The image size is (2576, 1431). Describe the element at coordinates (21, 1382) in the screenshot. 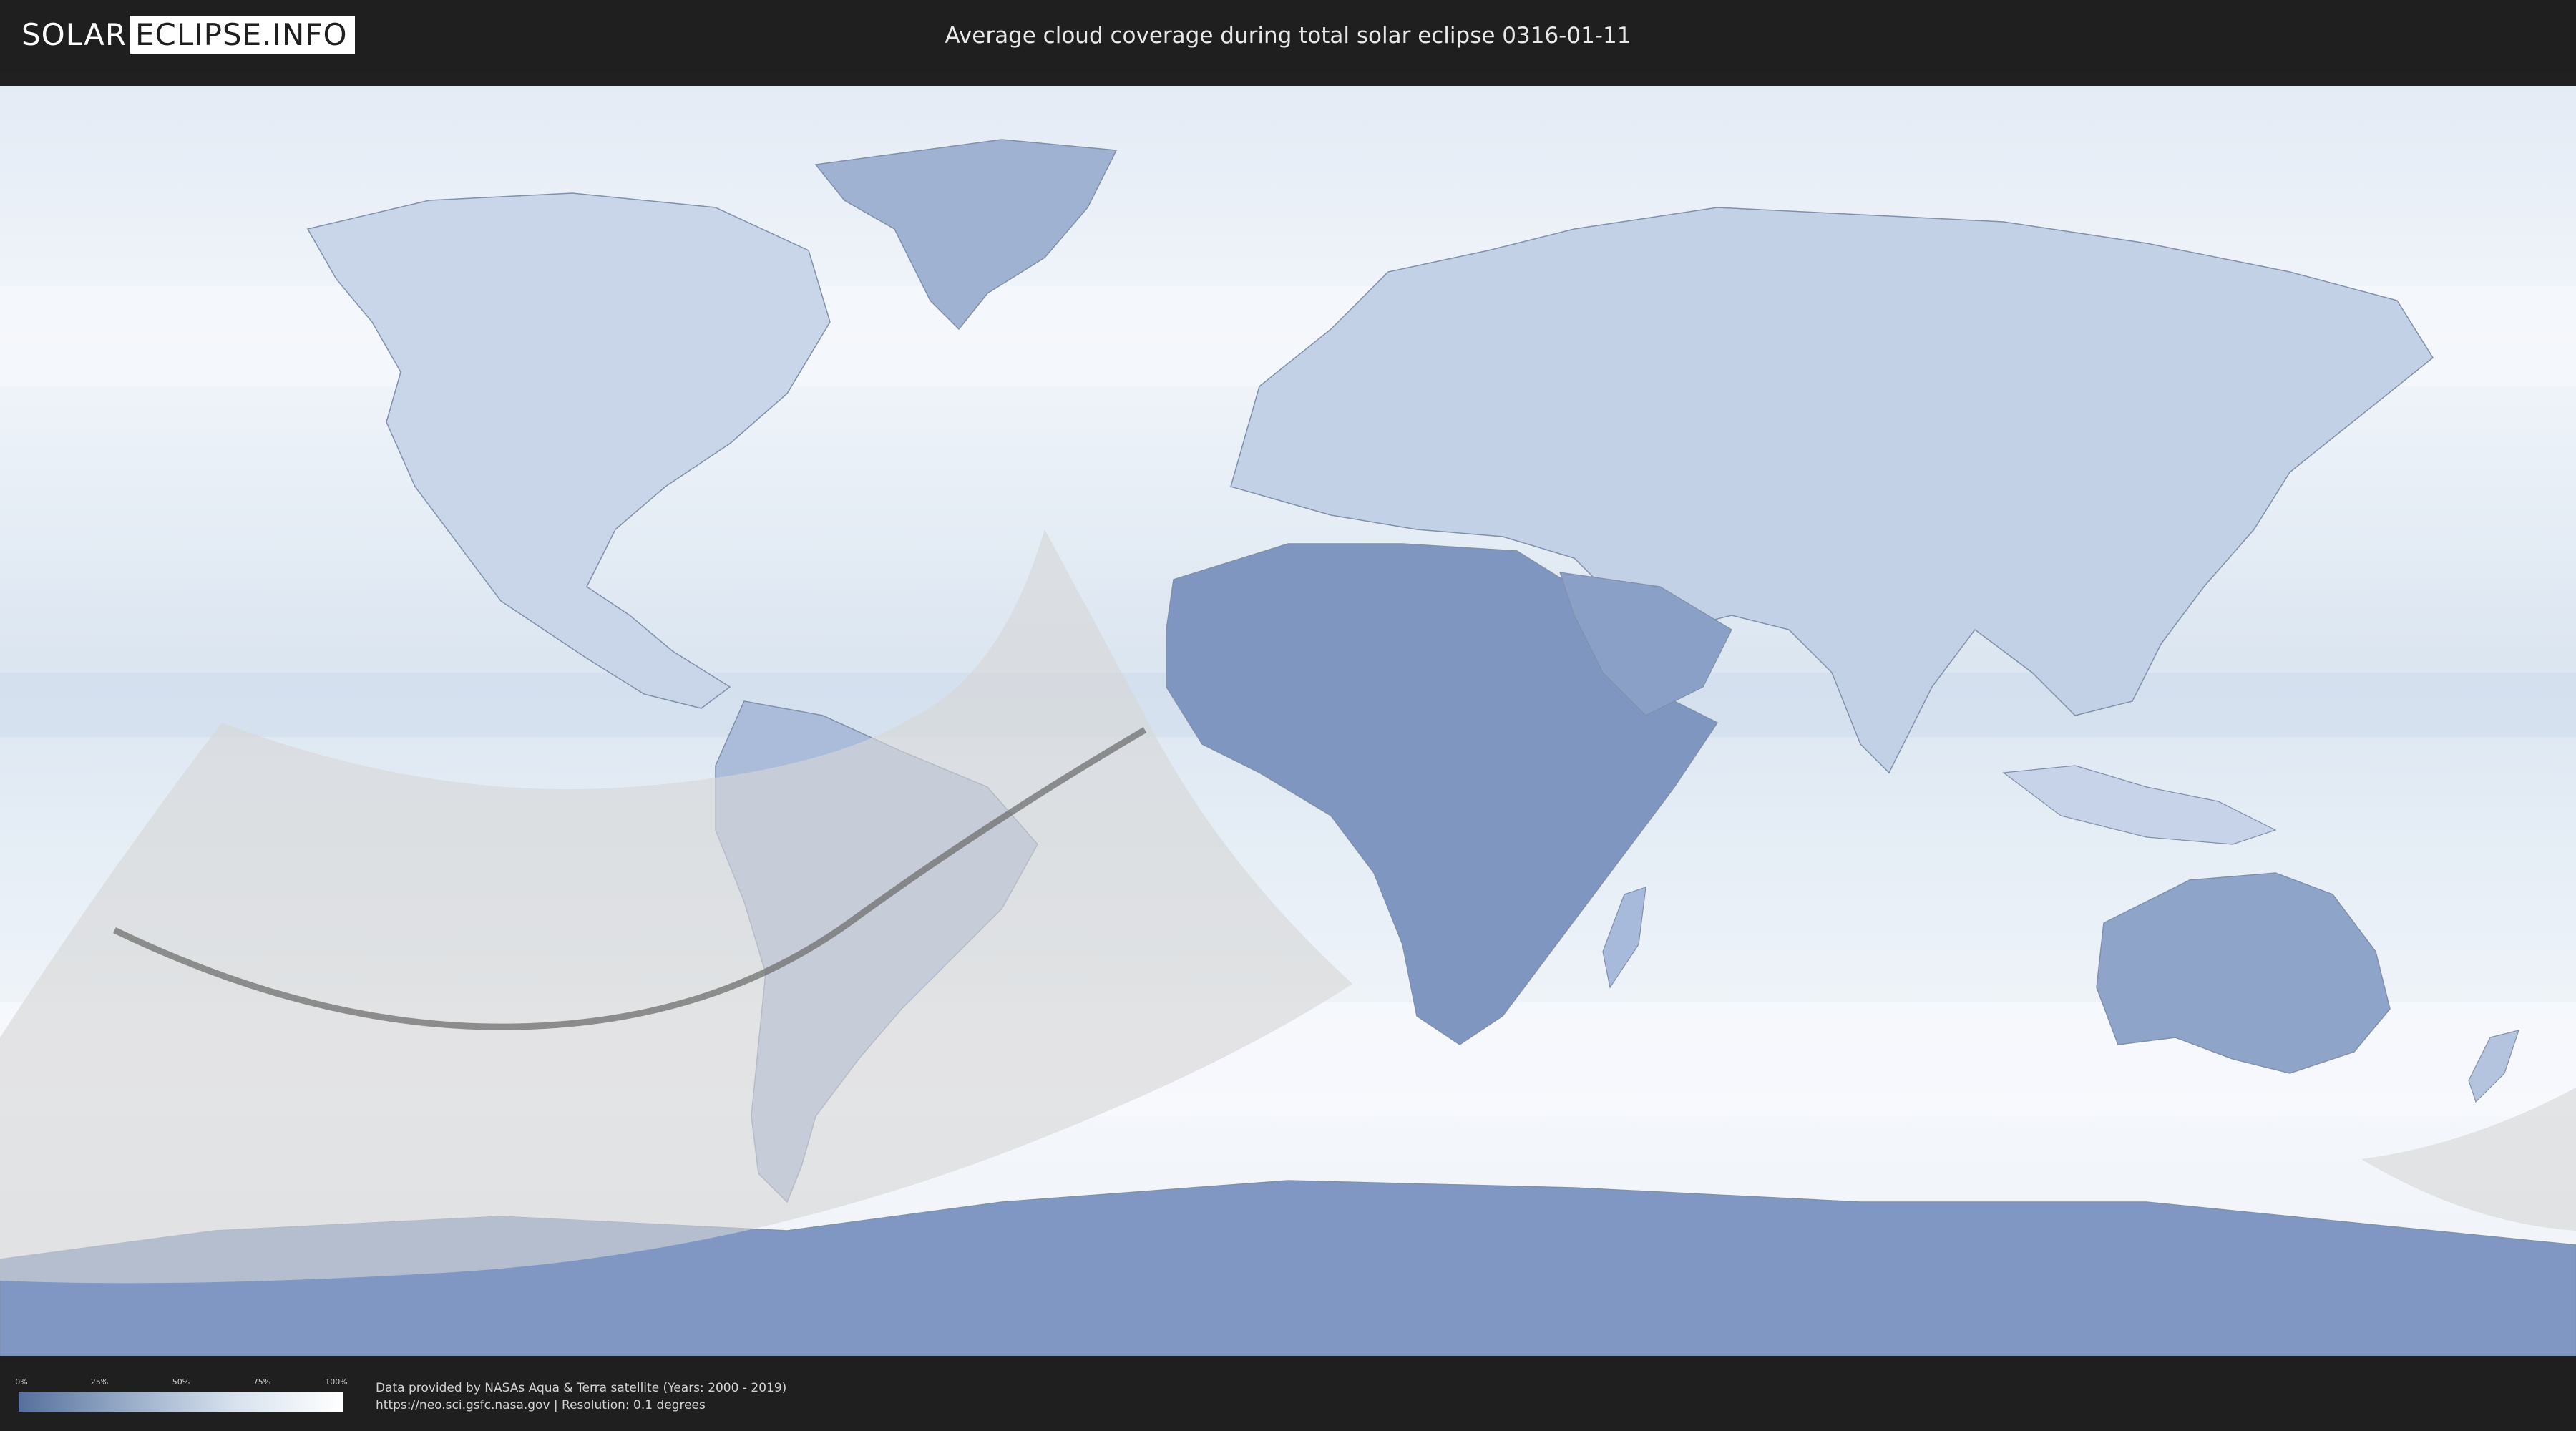

I see `legend-tick-0: 0%` at that location.